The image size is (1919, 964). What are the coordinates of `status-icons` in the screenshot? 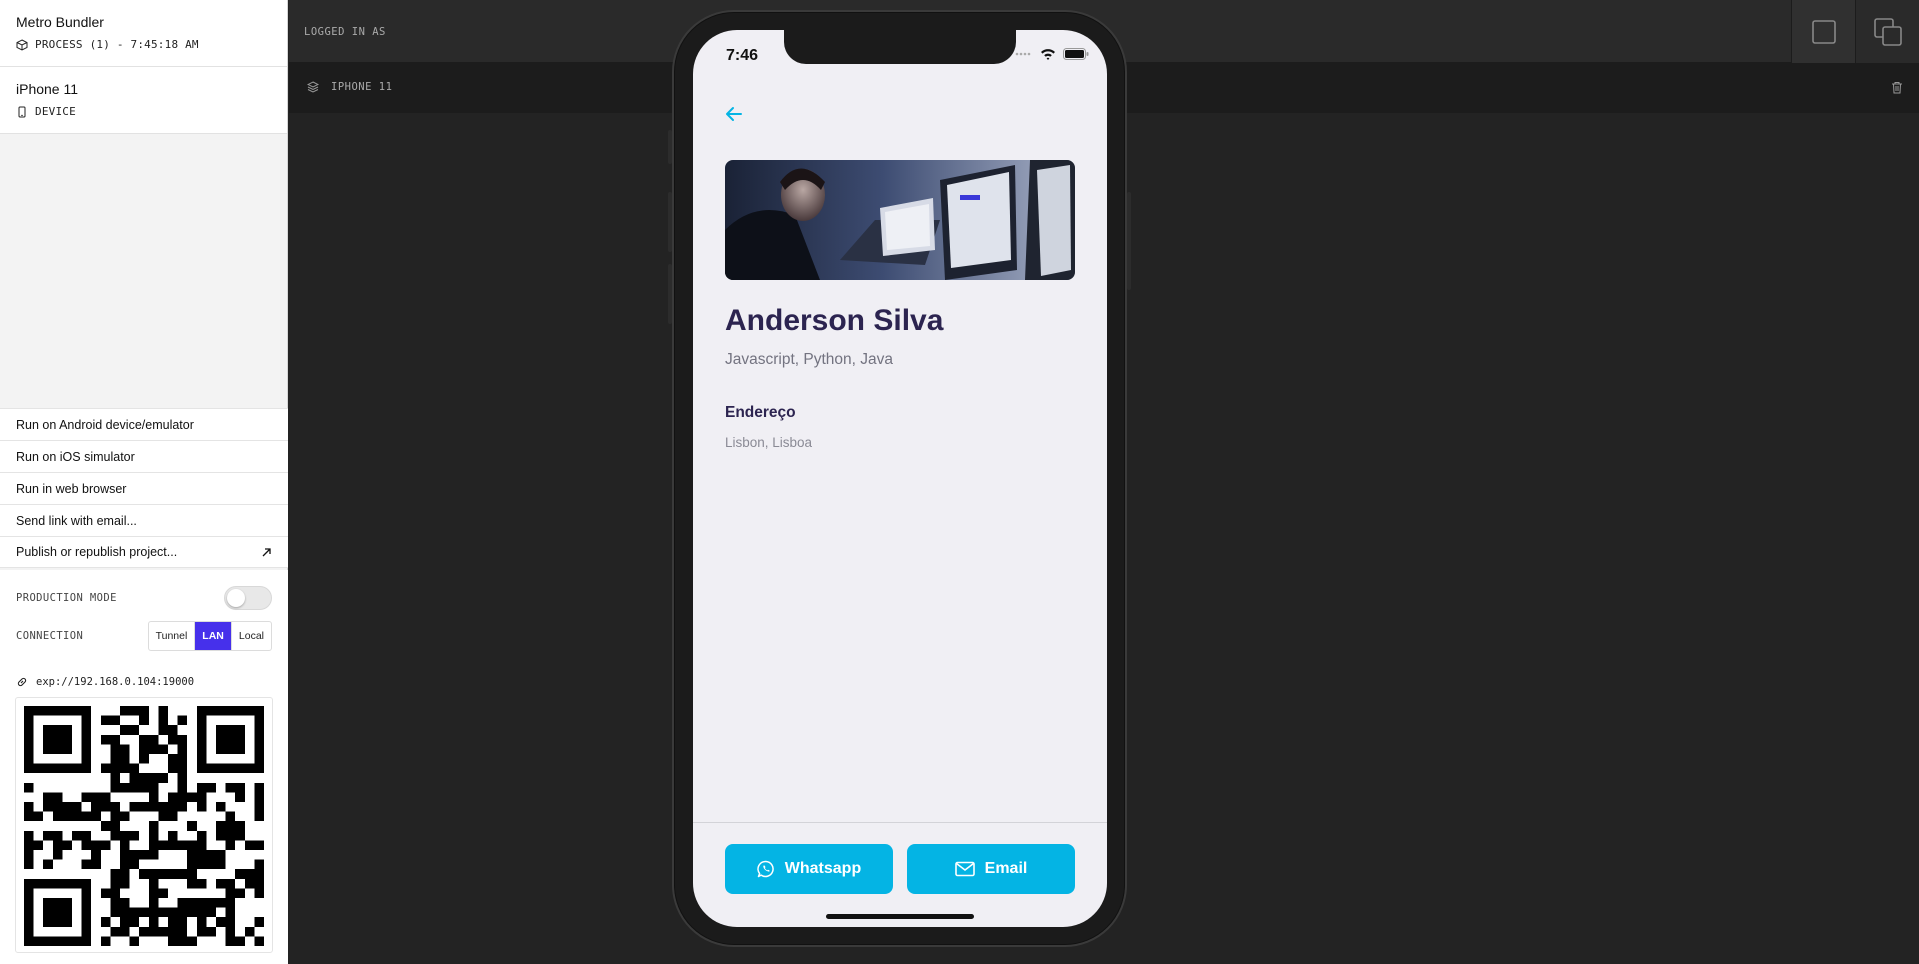 It's located at (1052, 54).